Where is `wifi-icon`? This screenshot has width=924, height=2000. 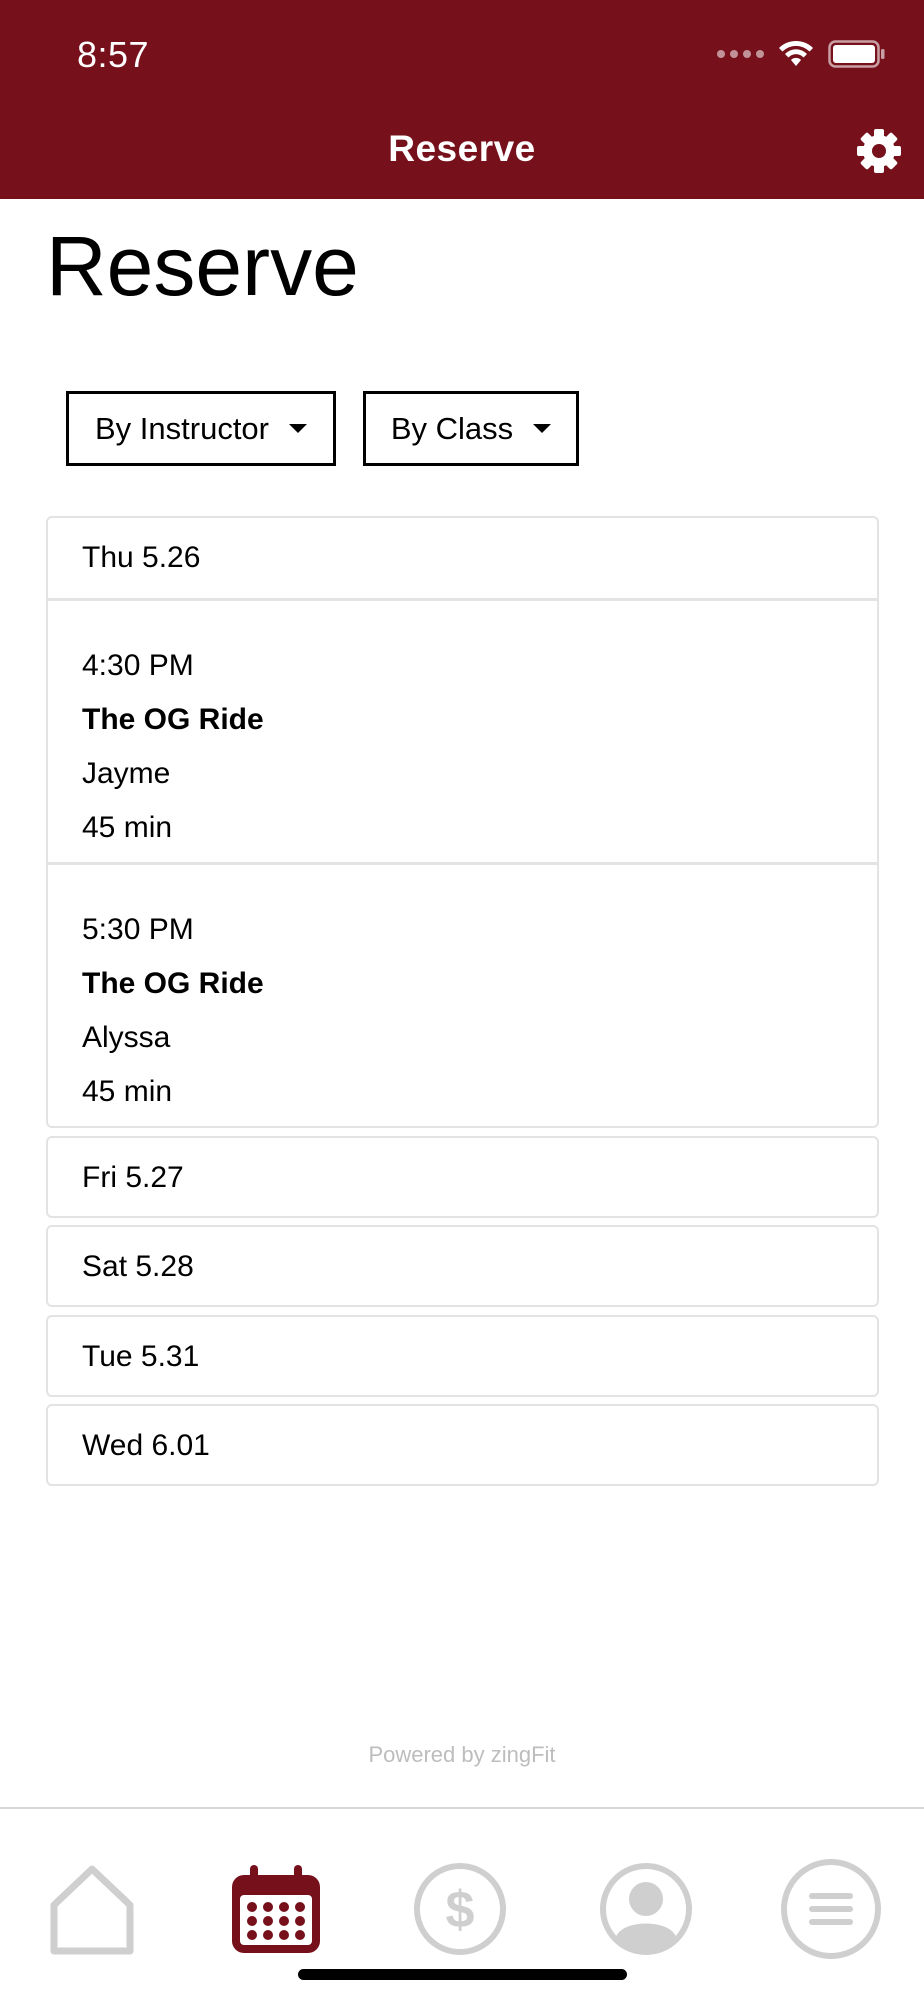
wifi-icon is located at coordinates (796, 53).